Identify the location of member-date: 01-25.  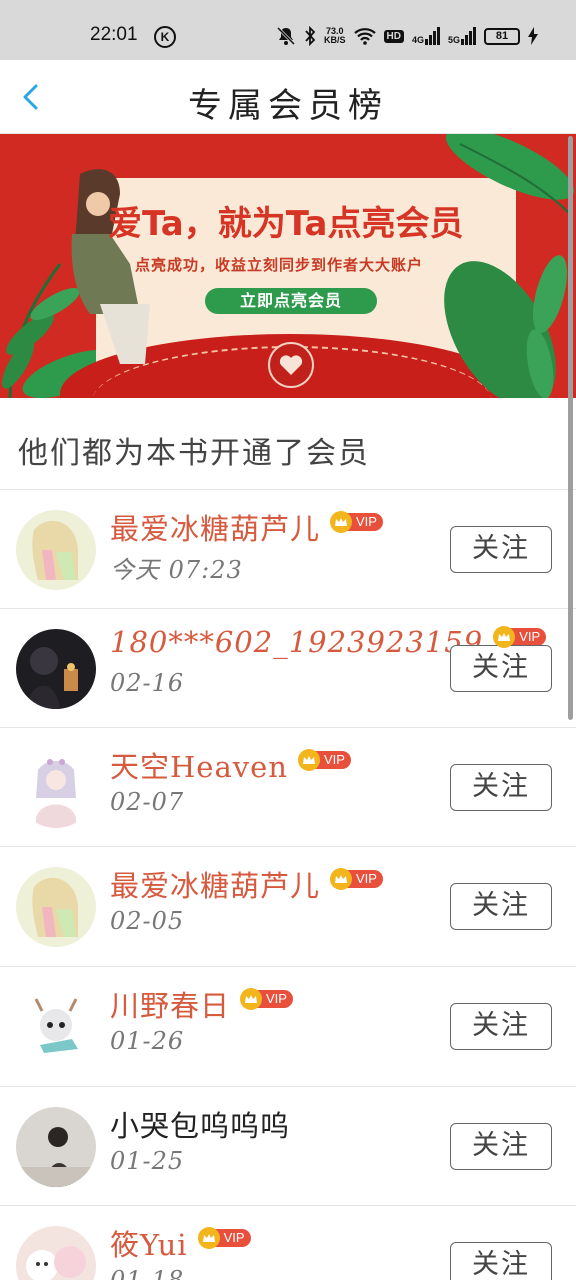
(147, 1161).